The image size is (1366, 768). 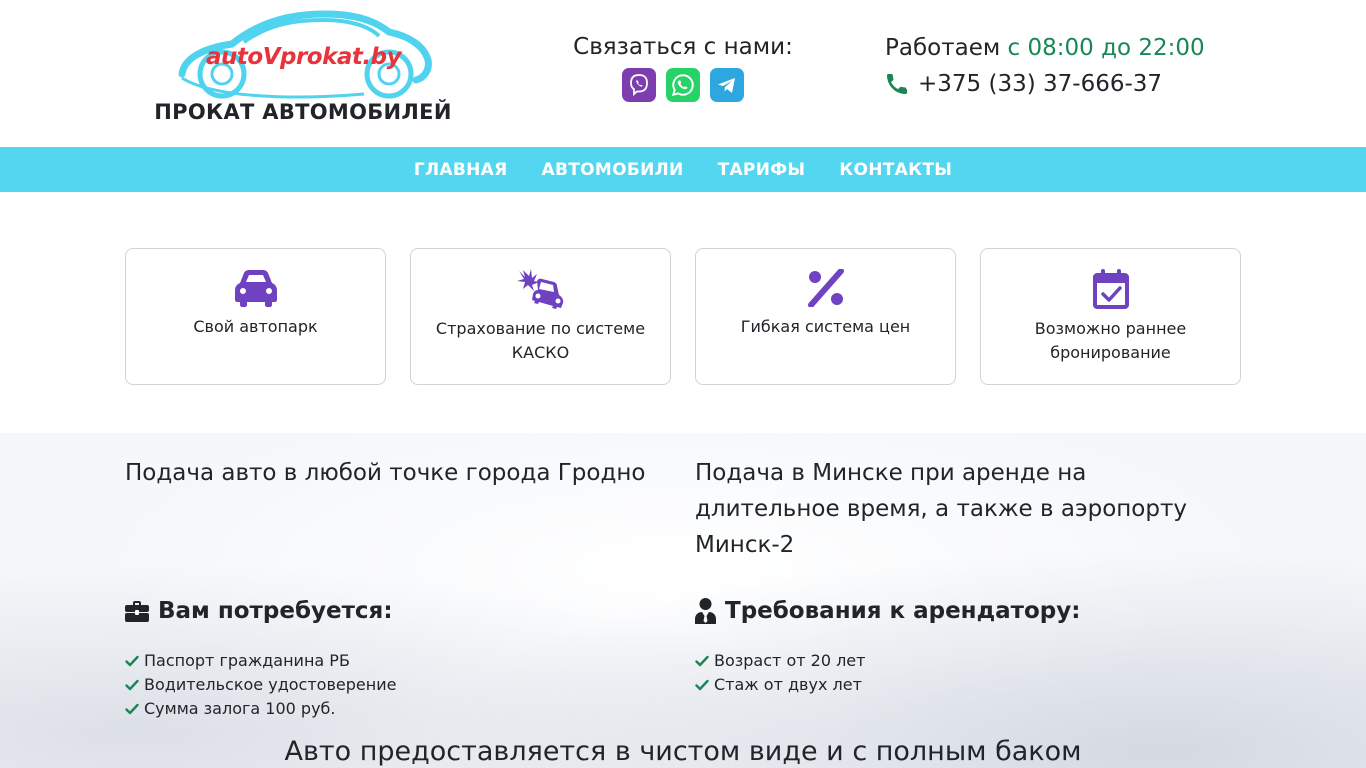 I want to click on nav-contacts: КОНТАКТЫ, so click(x=895, y=170).